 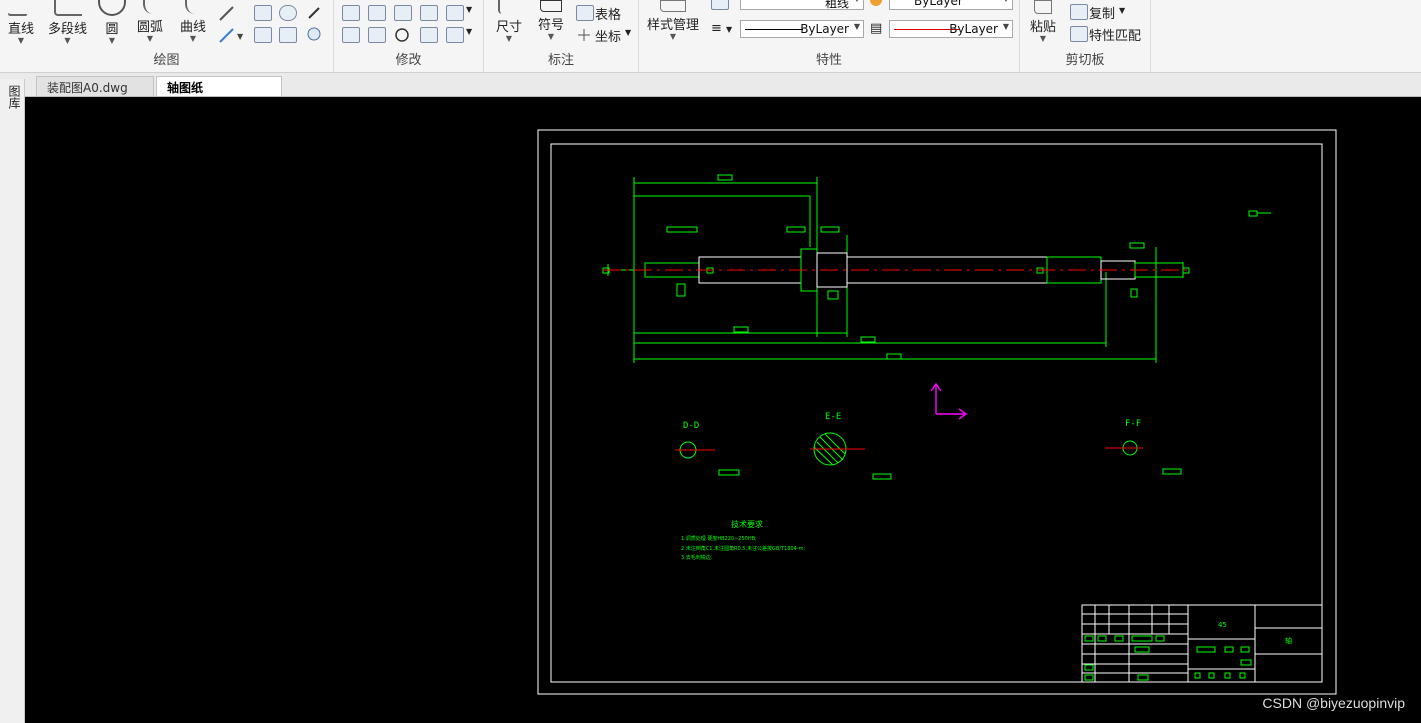 I want to click on properties-group-label: 特性, so click(x=828, y=60).